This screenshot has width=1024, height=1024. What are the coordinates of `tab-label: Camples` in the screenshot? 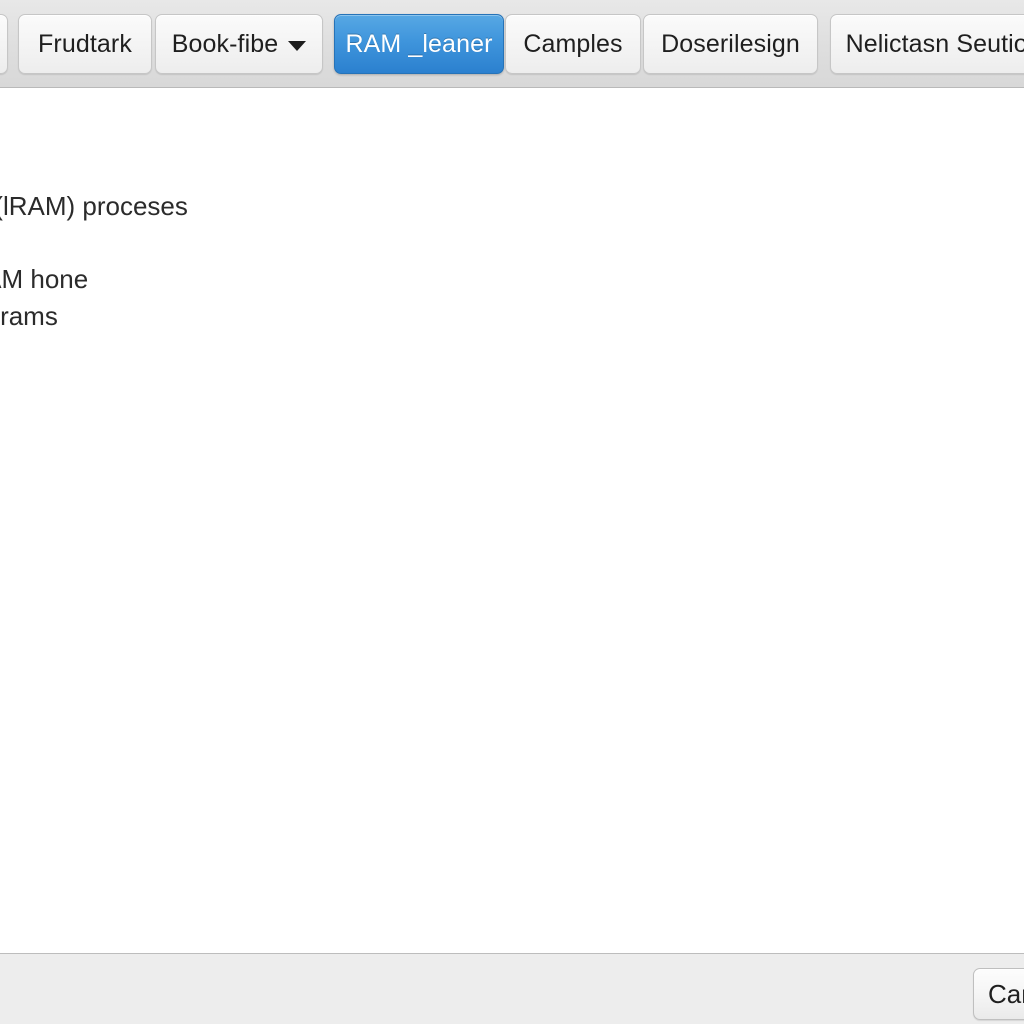 It's located at (573, 43).